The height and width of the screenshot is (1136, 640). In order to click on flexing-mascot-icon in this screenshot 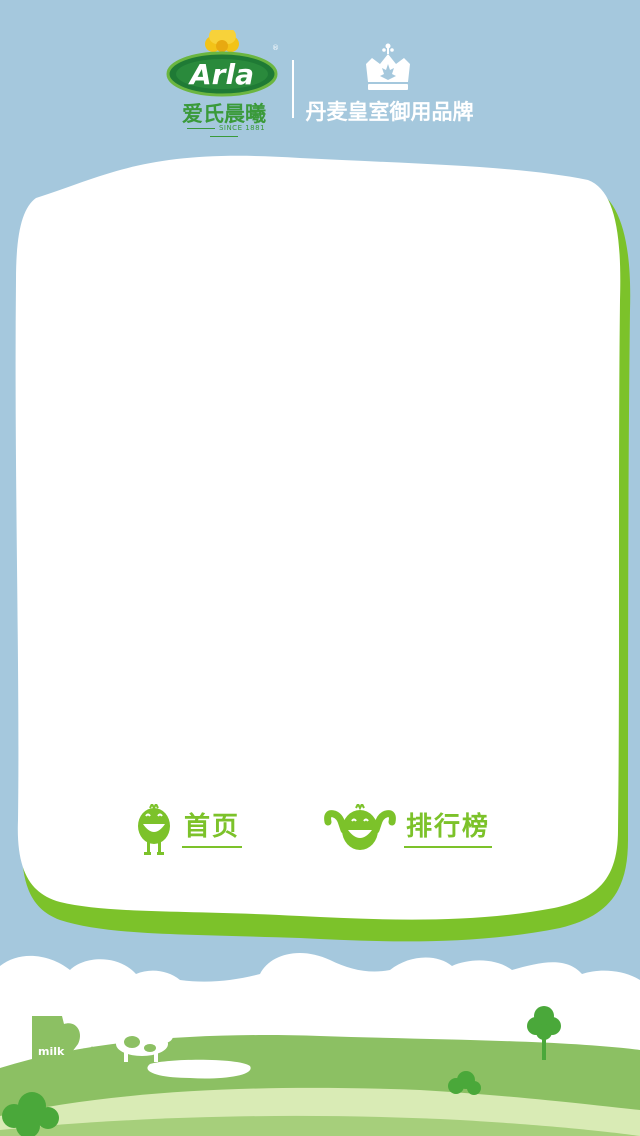, I will do `click(360, 830)`.